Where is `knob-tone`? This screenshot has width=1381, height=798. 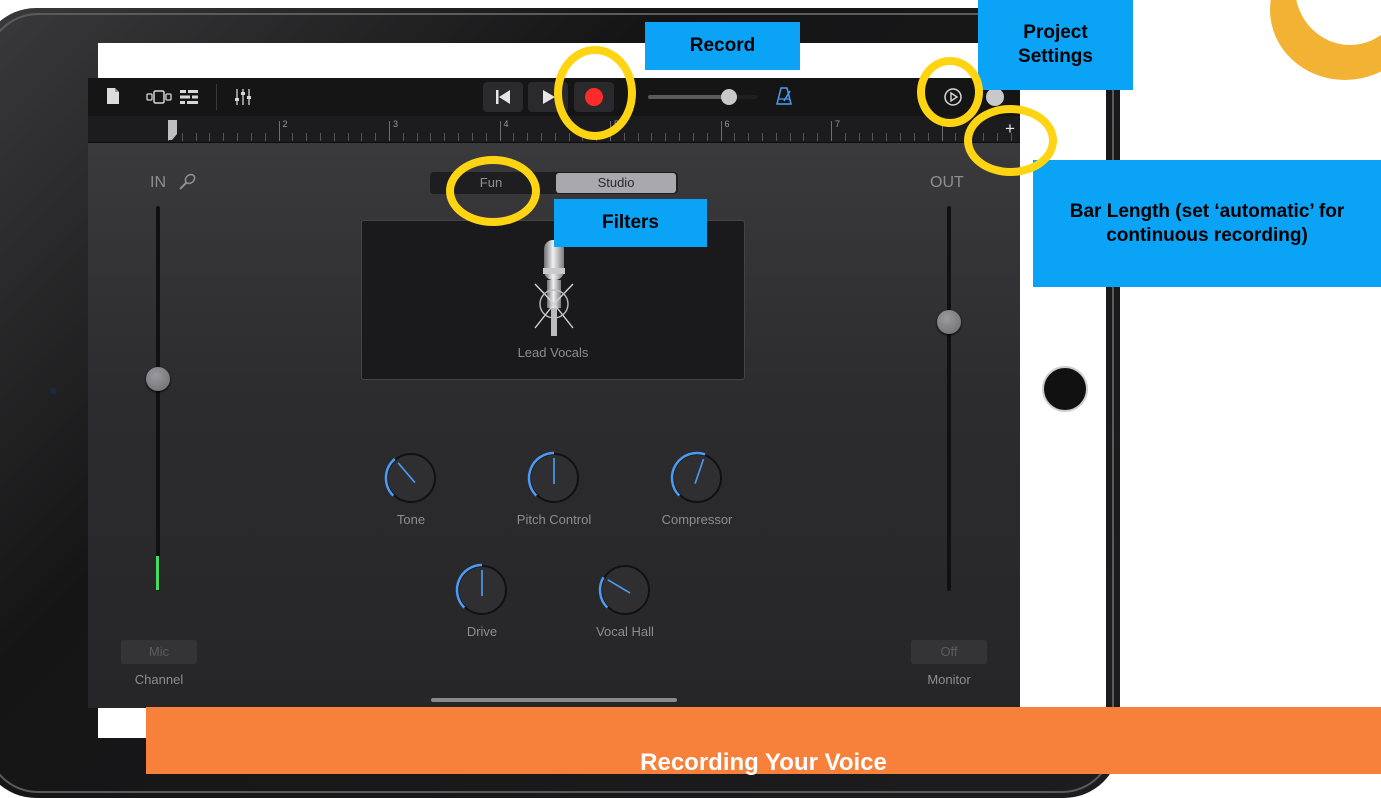 knob-tone is located at coordinates (410, 477).